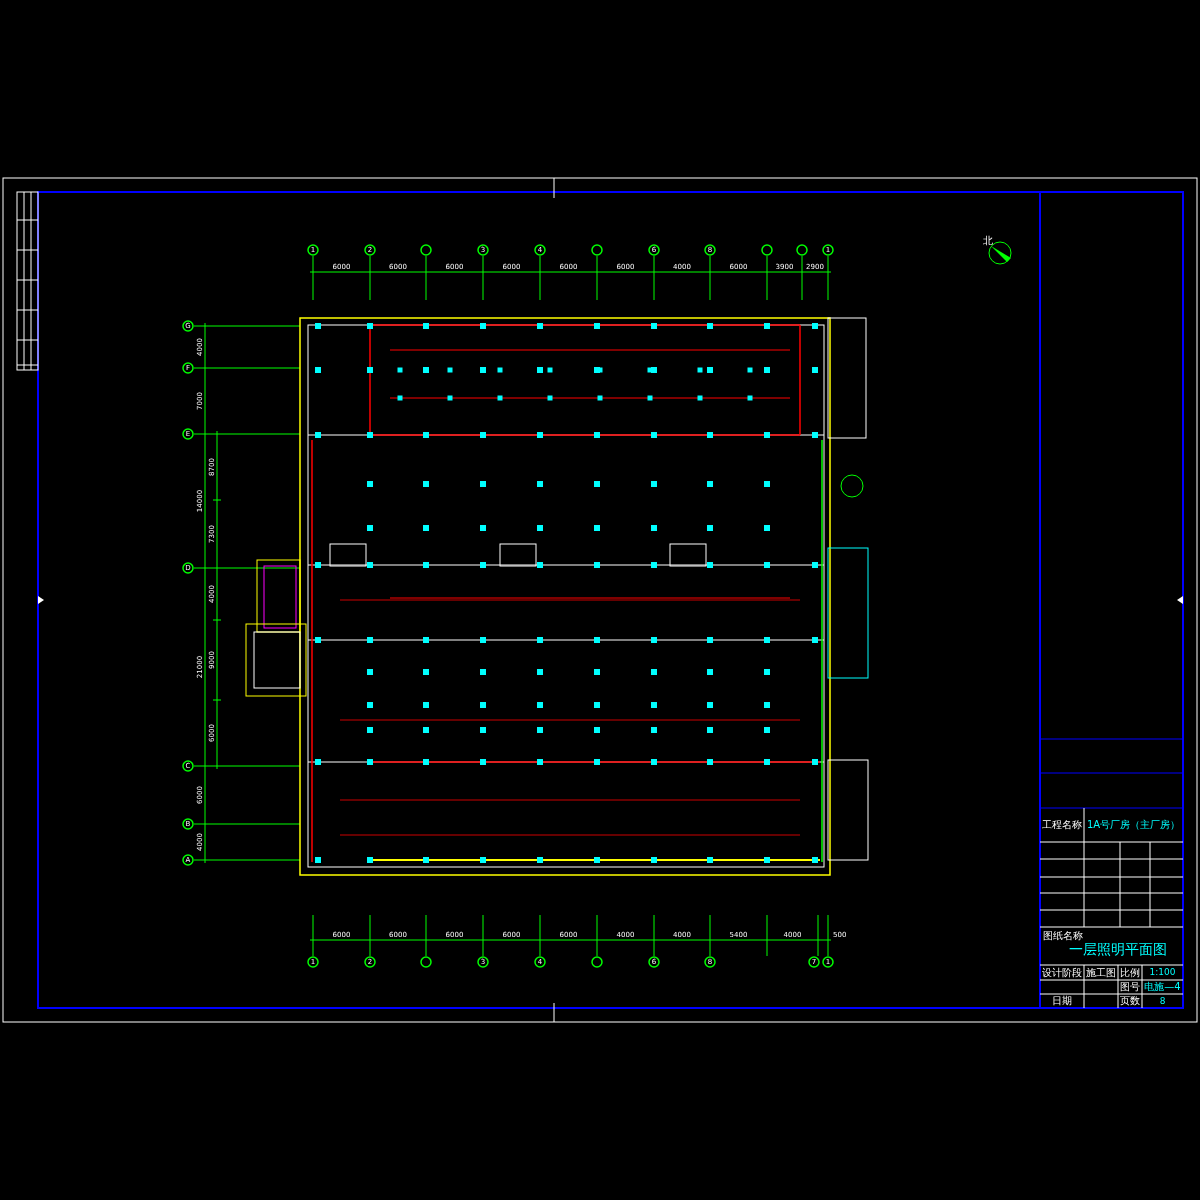  What do you see at coordinates (1101, 972) in the screenshot?
I see `field-value: 施工图` at bounding box center [1101, 972].